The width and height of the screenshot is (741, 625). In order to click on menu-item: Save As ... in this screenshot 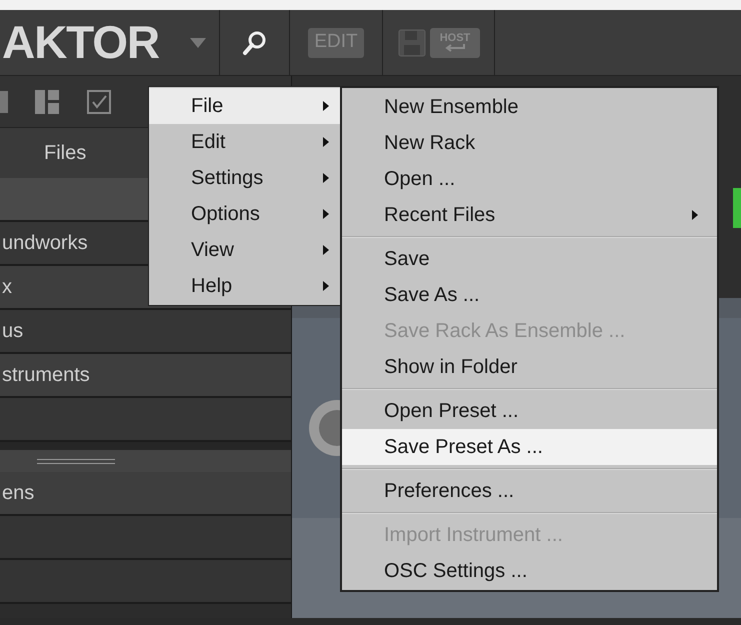, I will do `click(529, 295)`.